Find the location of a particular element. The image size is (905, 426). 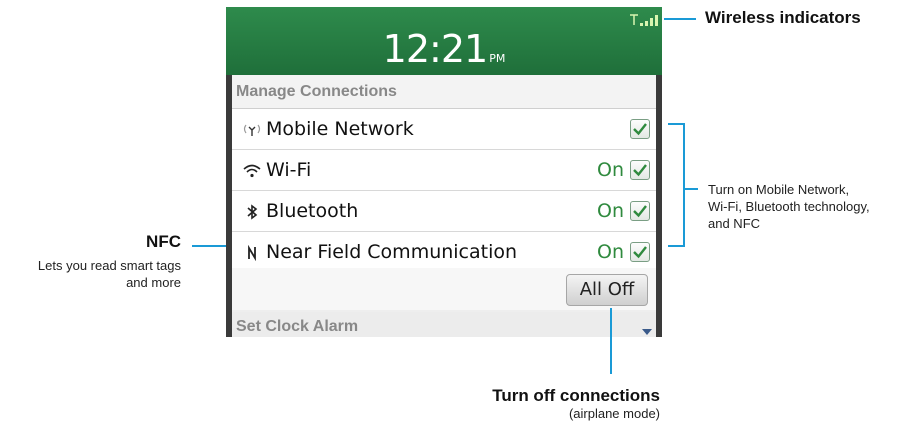

callout-wireless-title: Wireless indicators is located at coordinates (783, 17).